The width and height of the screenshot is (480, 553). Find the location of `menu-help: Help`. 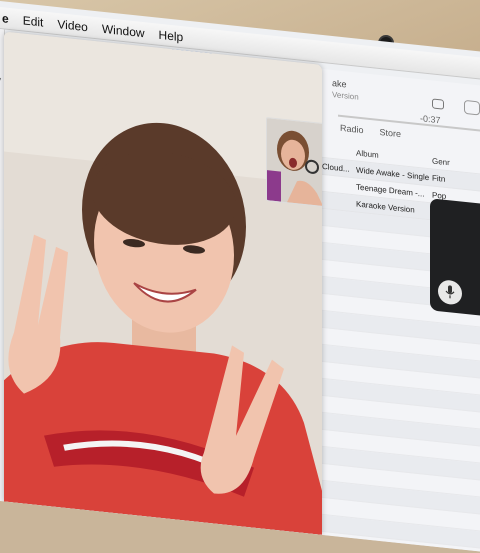

menu-help: Help is located at coordinates (171, 35).